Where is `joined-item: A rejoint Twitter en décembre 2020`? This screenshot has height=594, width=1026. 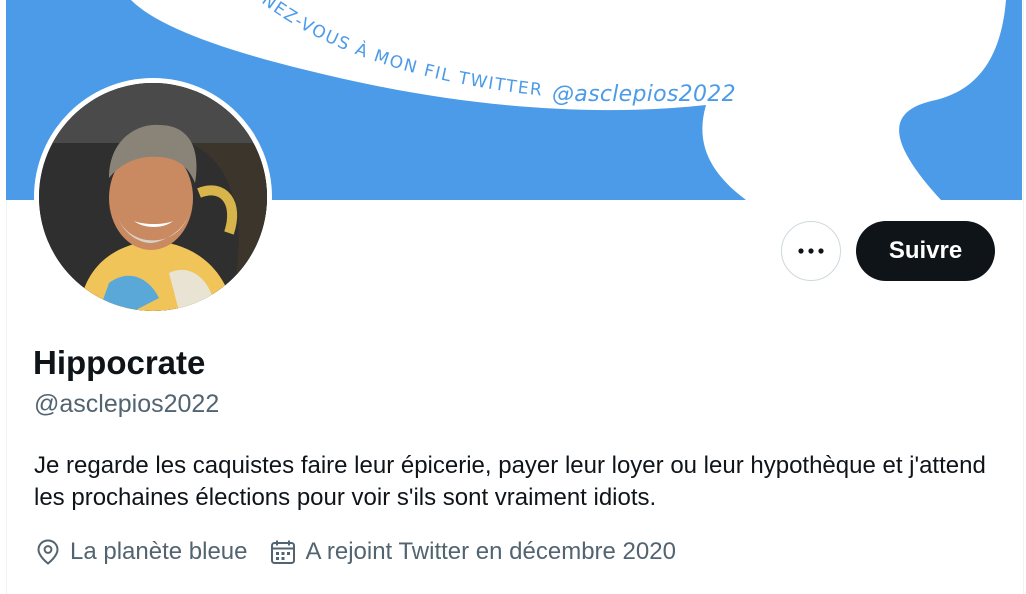
joined-item: A rejoint Twitter en décembre 2020 is located at coordinates (473, 552).